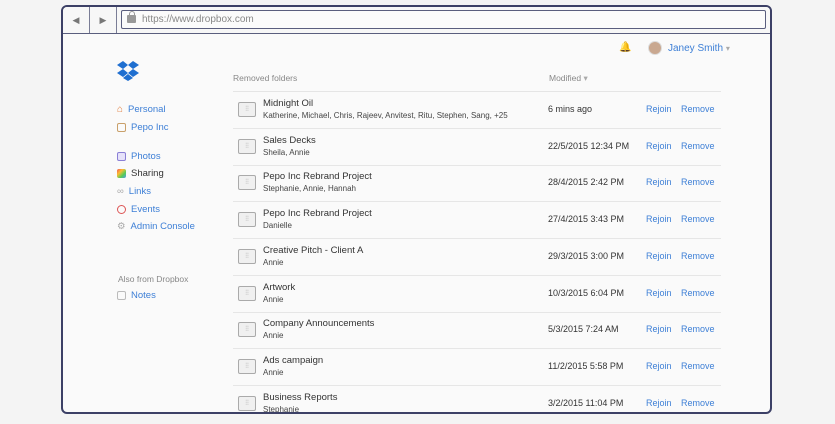 Image resolution: width=835 pixels, height=424 pixels. Describe the element at coordinates (586, 255) in the screenshot. I see `modified-date: 29/3/2015 3:00 PM` at that location.